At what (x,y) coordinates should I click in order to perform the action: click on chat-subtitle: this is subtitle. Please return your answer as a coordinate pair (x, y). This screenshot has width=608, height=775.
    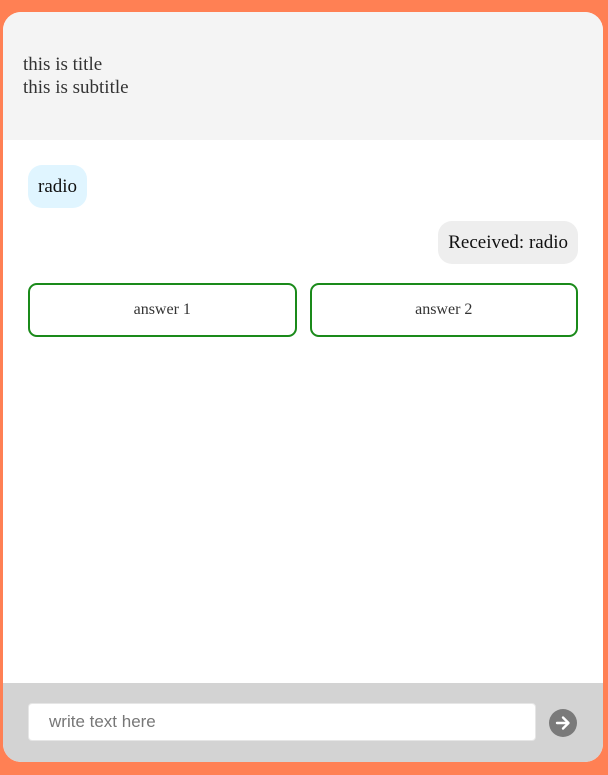
    Looking at the image, I should click on (76, 87).